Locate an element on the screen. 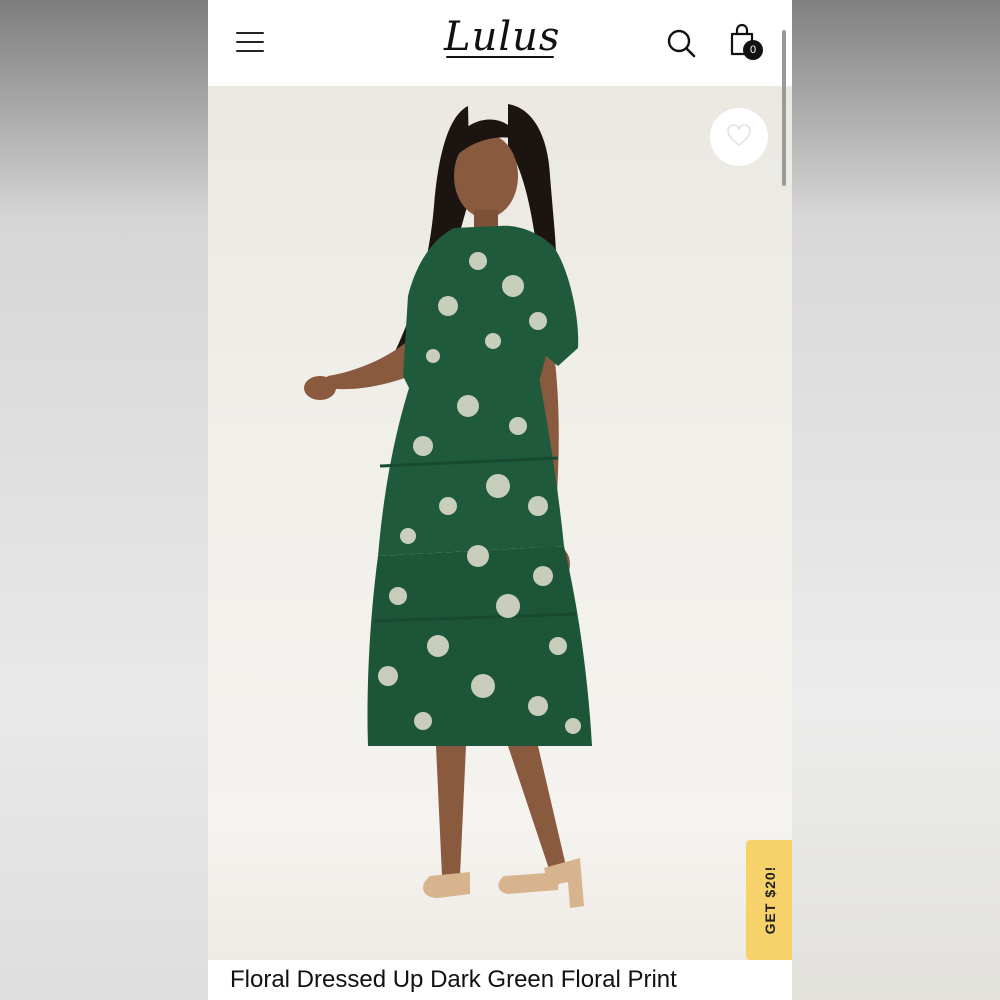 The width and height of the screenshot is (1000, 1000). logo-underline is located at coordinates (500, 57).